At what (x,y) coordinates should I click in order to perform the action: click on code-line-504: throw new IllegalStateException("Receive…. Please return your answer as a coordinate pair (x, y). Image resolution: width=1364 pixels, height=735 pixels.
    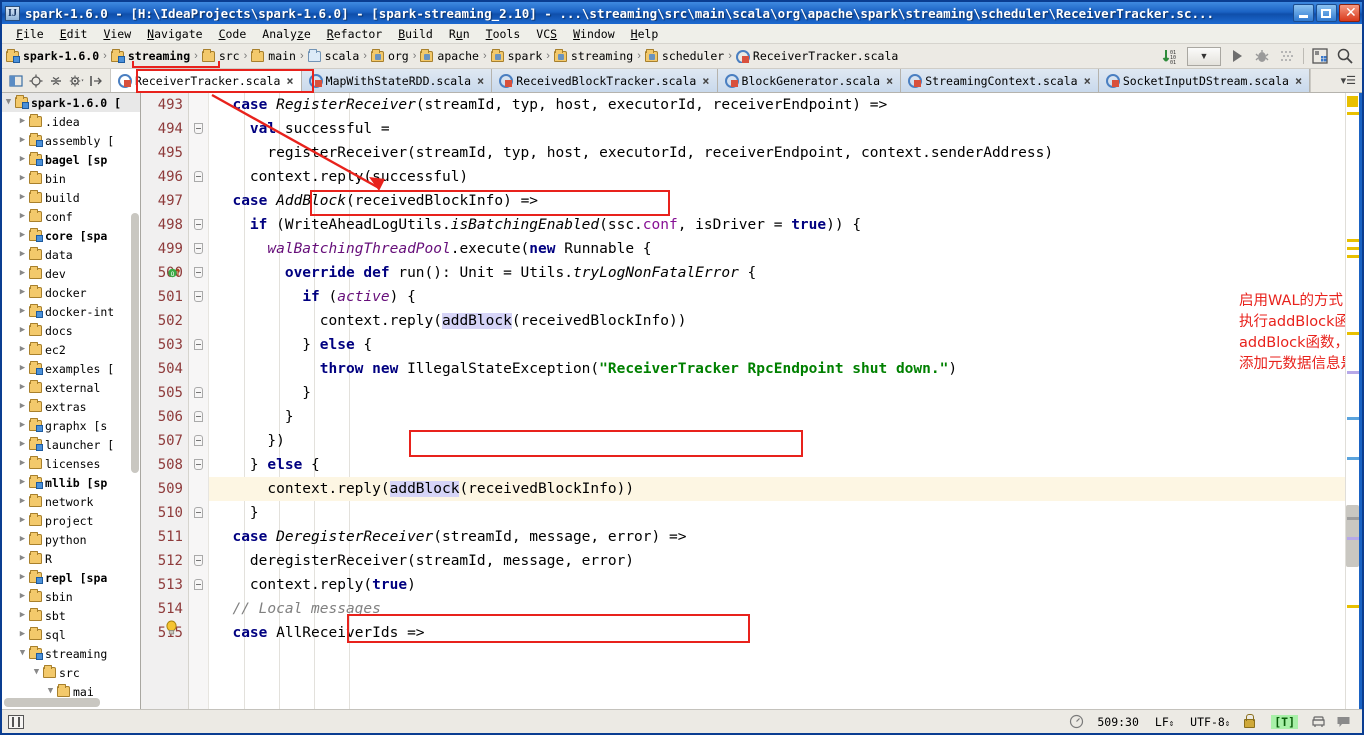
    Looking at the image, I should click on (777, 369).